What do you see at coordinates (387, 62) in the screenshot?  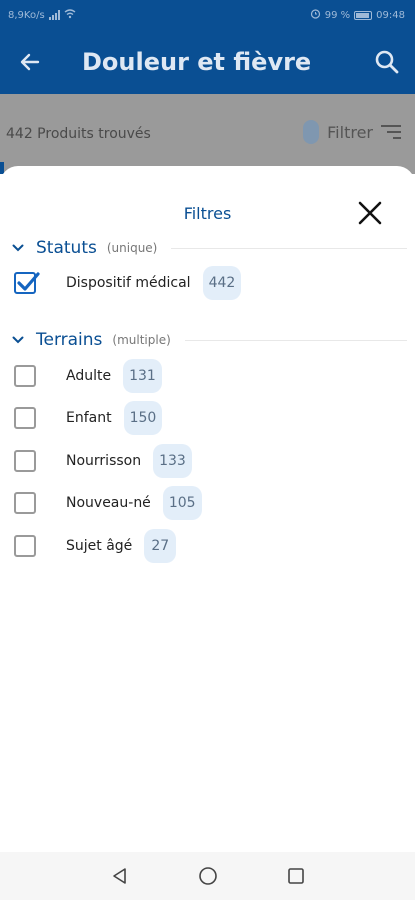 I see `search-icon` at bounding box center [387, 62].